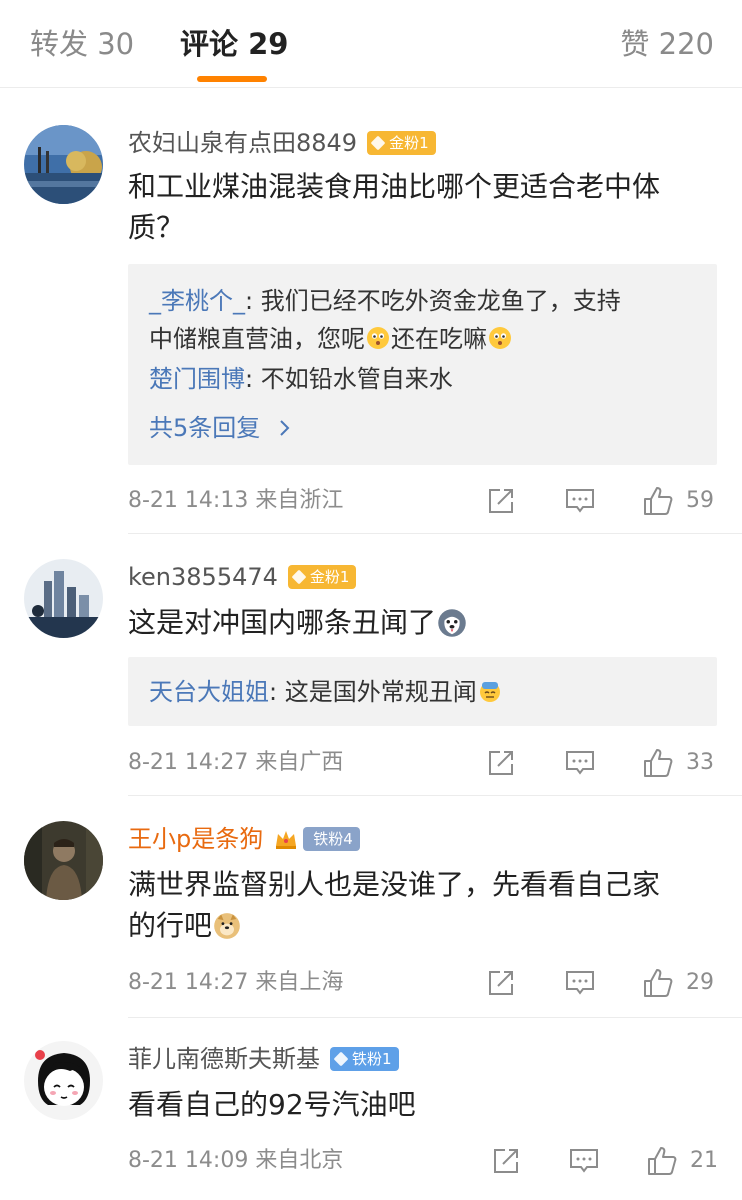 This screenshot has height=1200, width=742. I want to click on like-count: 33, so click(700, 762).